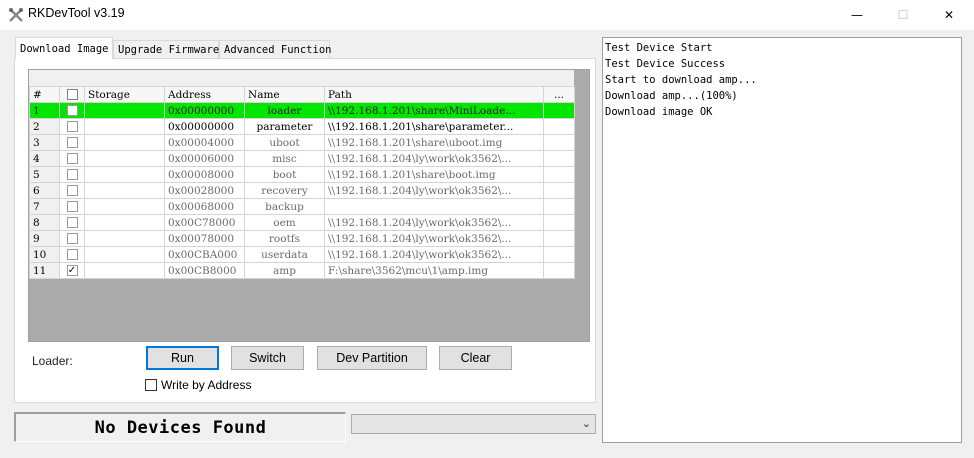 Image resolution: width=974 pixels, height=458 pixels. What do you see at coordinates (72, 270) in the screenshot?
I see `row-checkbox: ✓` at bounding box center [72, 270].